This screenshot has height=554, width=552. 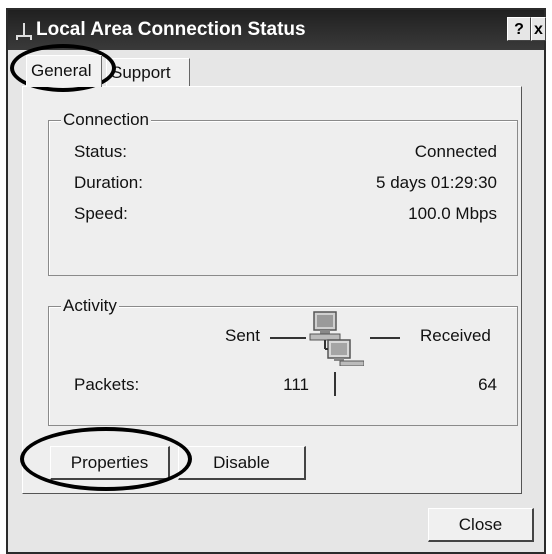 I want to click on sent-dash, so click(x=288, y=338).